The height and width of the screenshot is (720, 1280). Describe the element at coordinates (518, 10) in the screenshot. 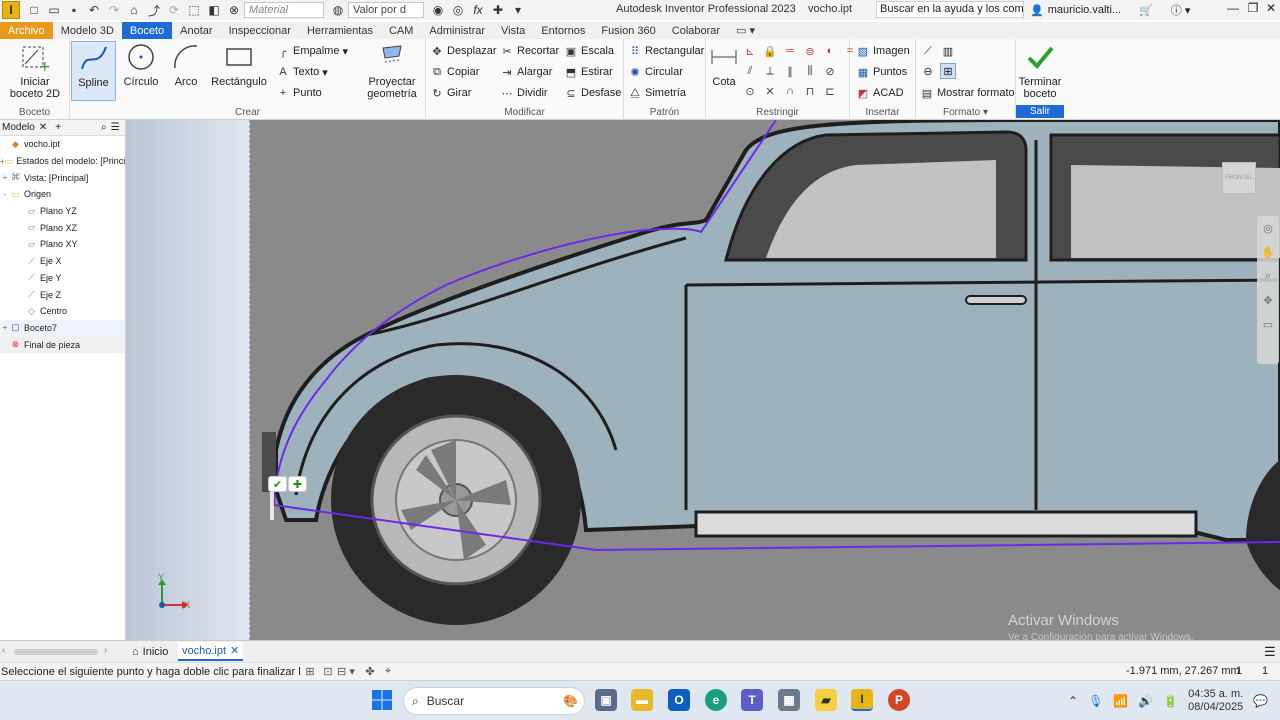

I see `dropdown-icon: ▾` at that location.